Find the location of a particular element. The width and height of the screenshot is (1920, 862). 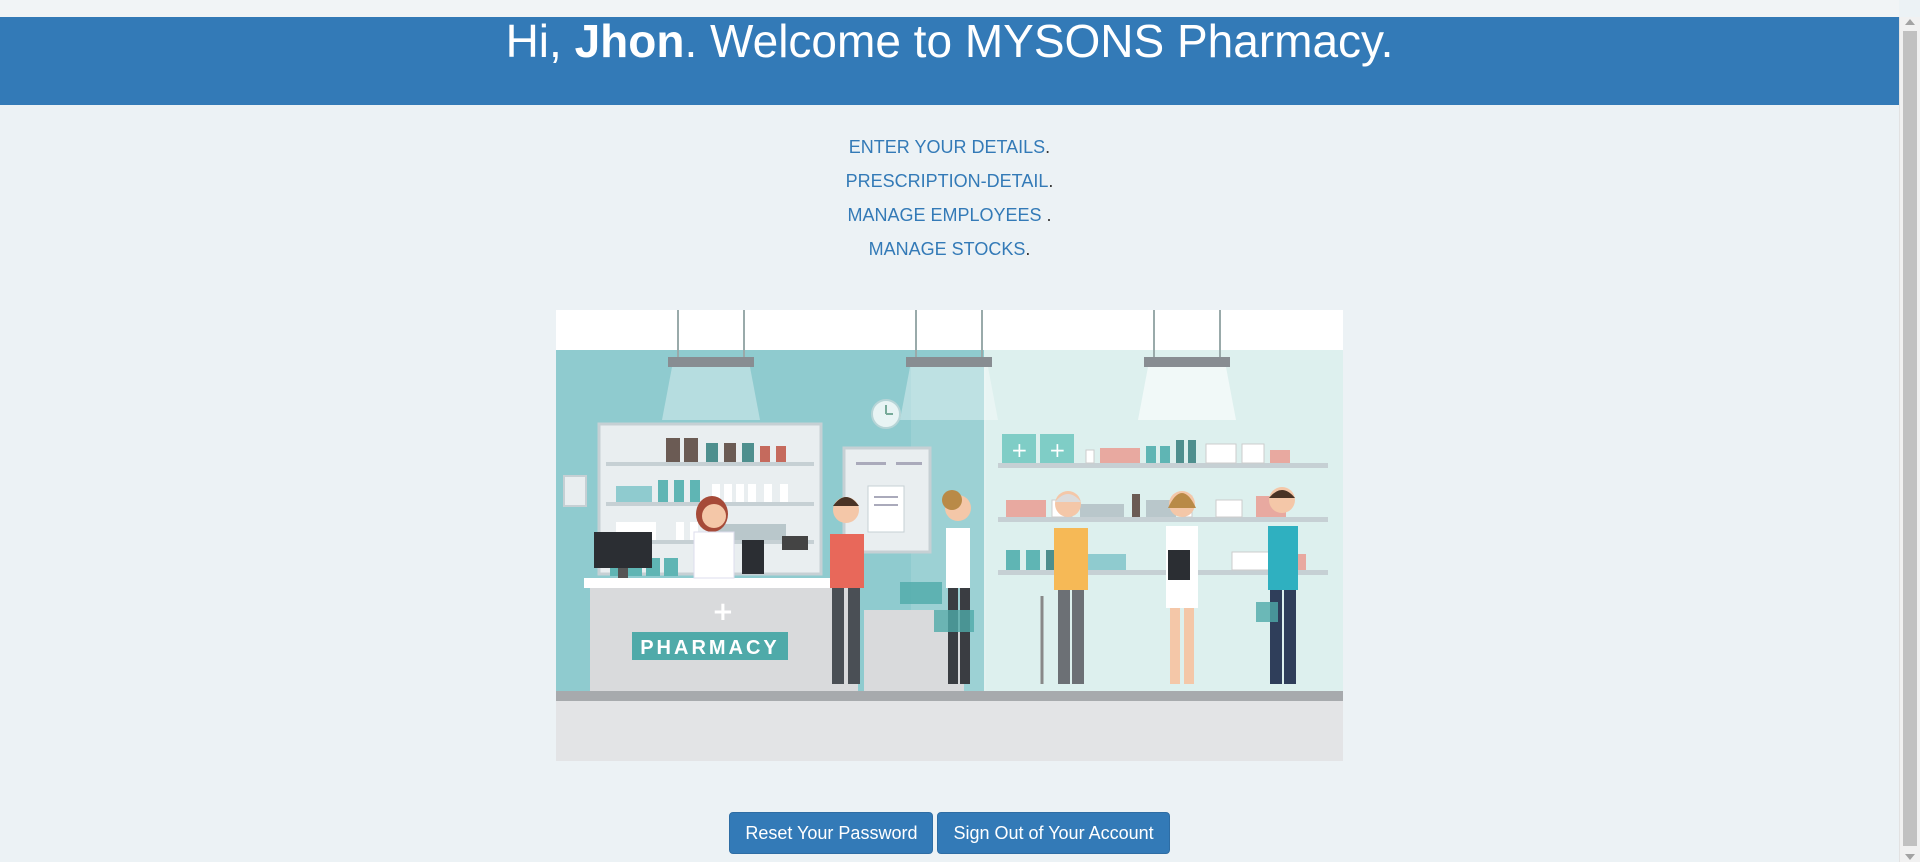

page-title: Hi, Jhon. Welcome to MYSONS Pharmacy. is located at coordinates (949, 41).